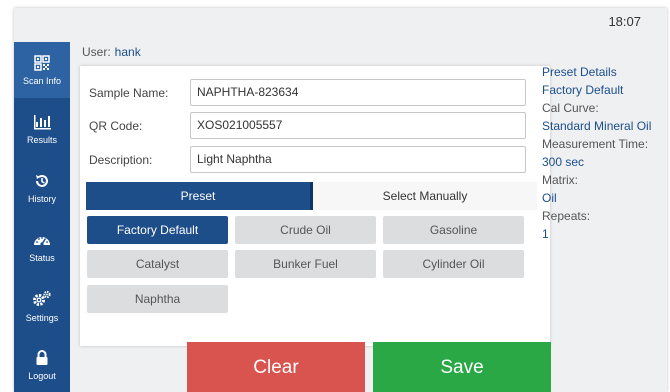 The width and height of the screenshot is (670, 392). Describe the element at coordinates (41, 139) in the screenshot. I see `sidebar-item-label: Results` at that location.